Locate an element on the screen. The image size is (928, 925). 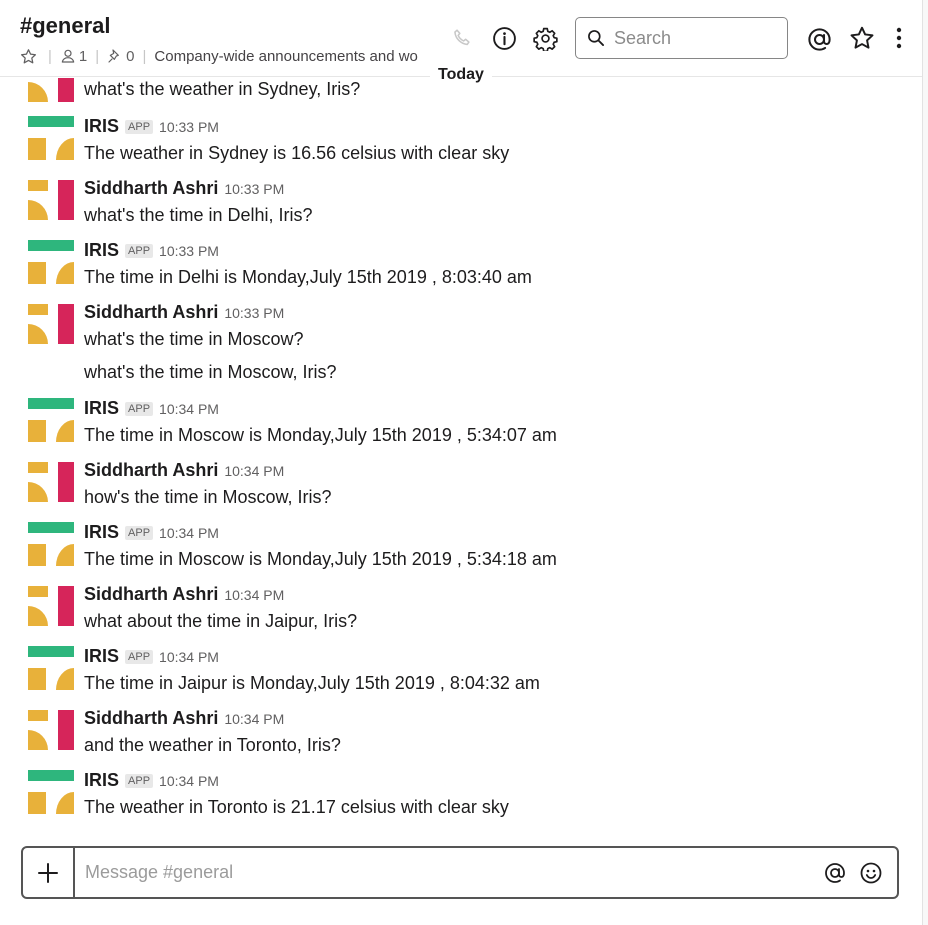
attach-button is located at coordinates (49, 872).